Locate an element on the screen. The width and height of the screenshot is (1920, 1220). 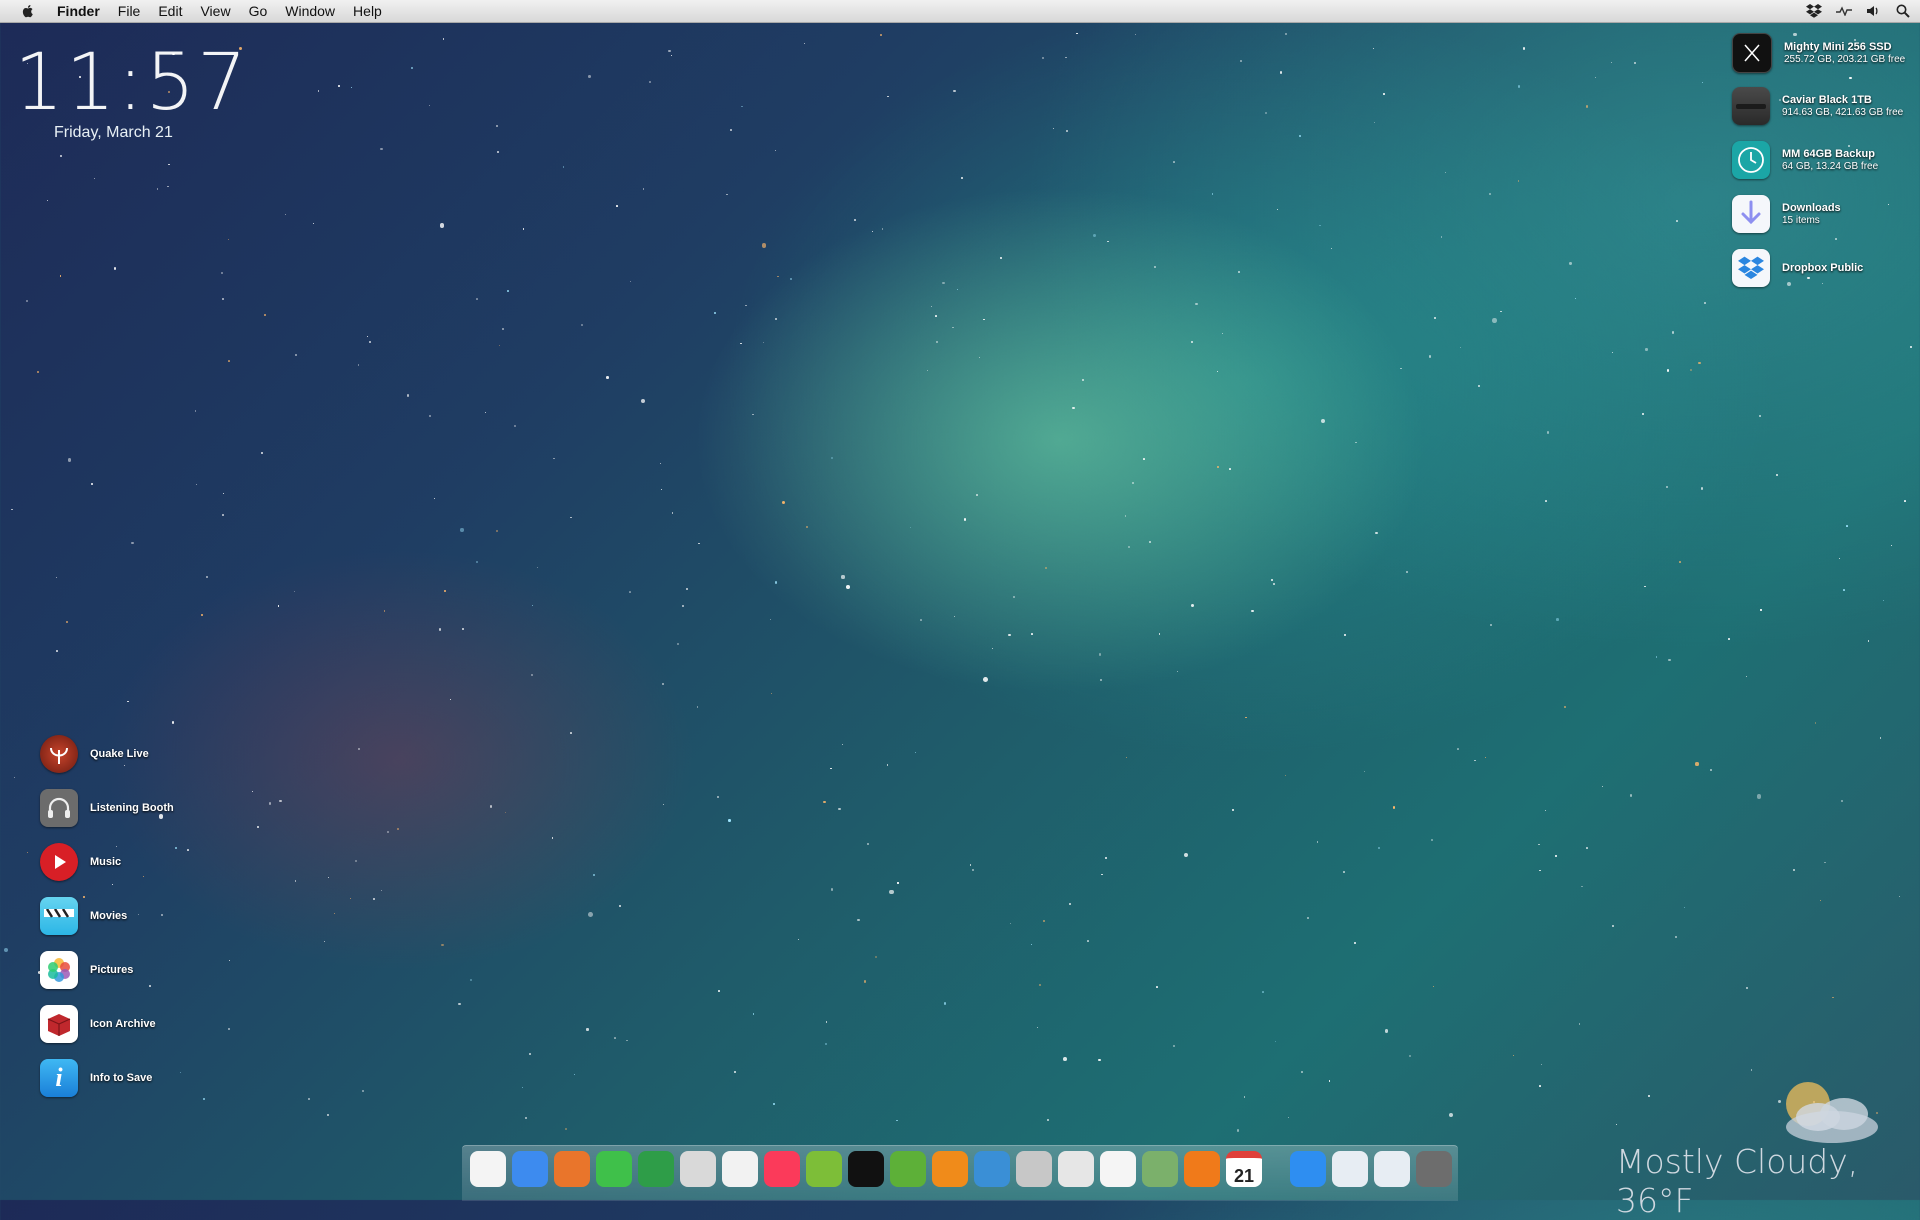
mail-icon is located at coordinates (530, 1169).